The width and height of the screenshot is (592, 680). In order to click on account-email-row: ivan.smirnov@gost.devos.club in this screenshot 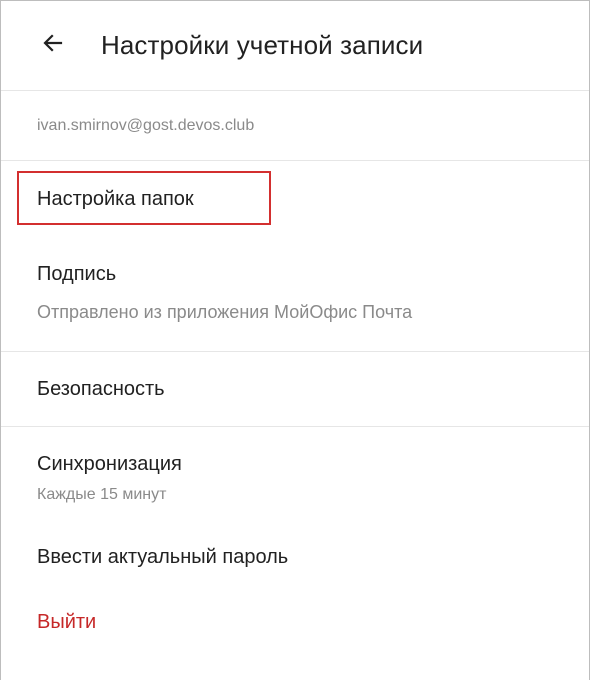, I will do `click(295, 126)`.